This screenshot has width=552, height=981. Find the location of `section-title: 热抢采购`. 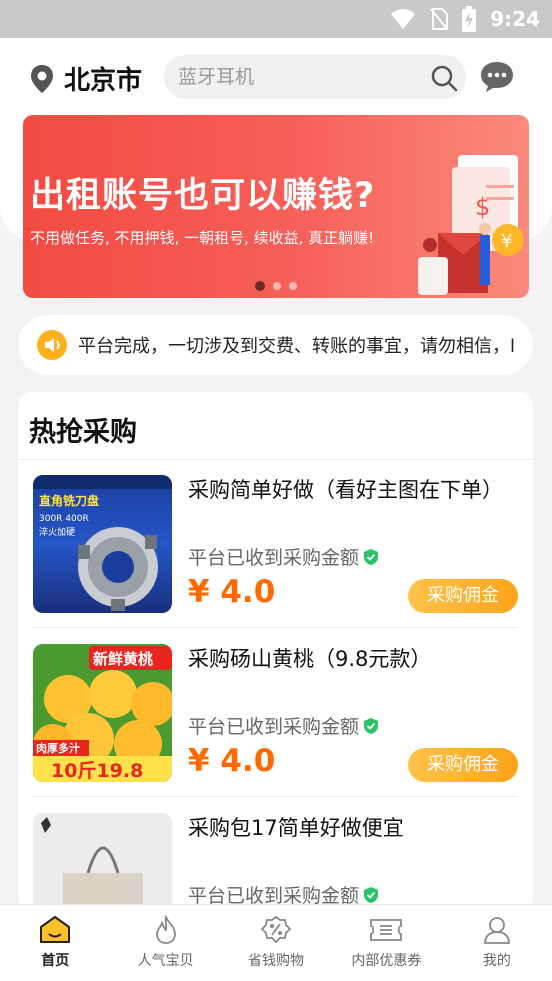

section-title: 热抢采购 is located at coordinates (83, 432).